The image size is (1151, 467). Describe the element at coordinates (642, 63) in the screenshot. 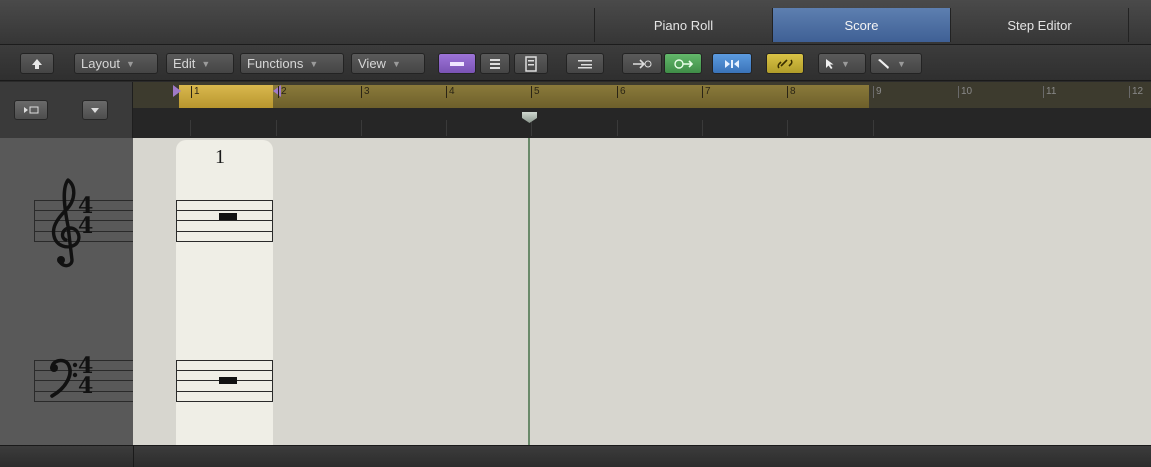

I see `midi-in-icon` at that location.